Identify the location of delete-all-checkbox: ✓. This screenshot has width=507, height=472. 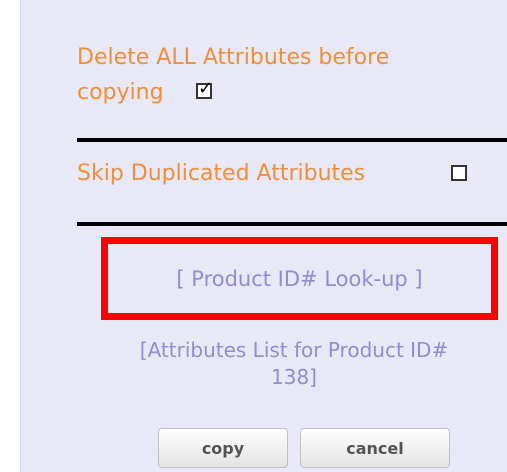
(205, 88).